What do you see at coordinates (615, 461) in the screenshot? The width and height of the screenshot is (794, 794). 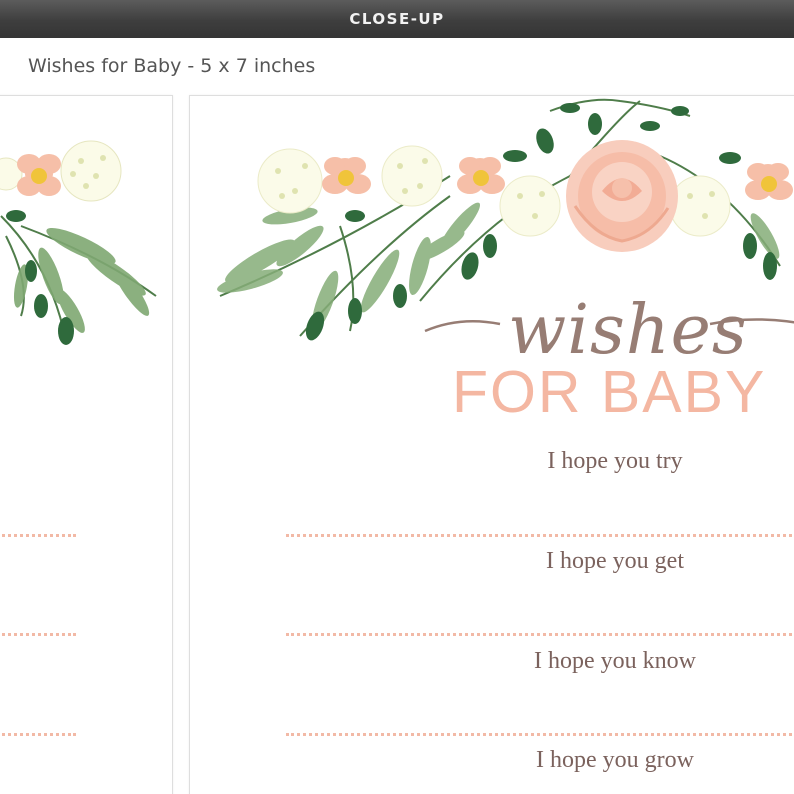 I see `wish-prompt: I hope you try` at bounding box center [615, 461].